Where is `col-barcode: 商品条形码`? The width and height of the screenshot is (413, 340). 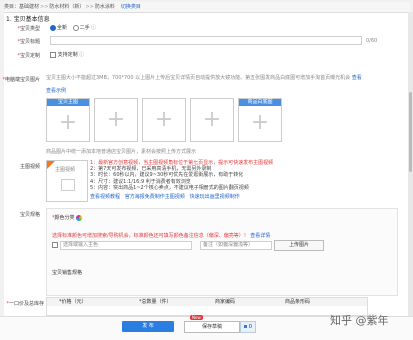 col-barcode: 商品条形码 is located at coordinates (298, 302).